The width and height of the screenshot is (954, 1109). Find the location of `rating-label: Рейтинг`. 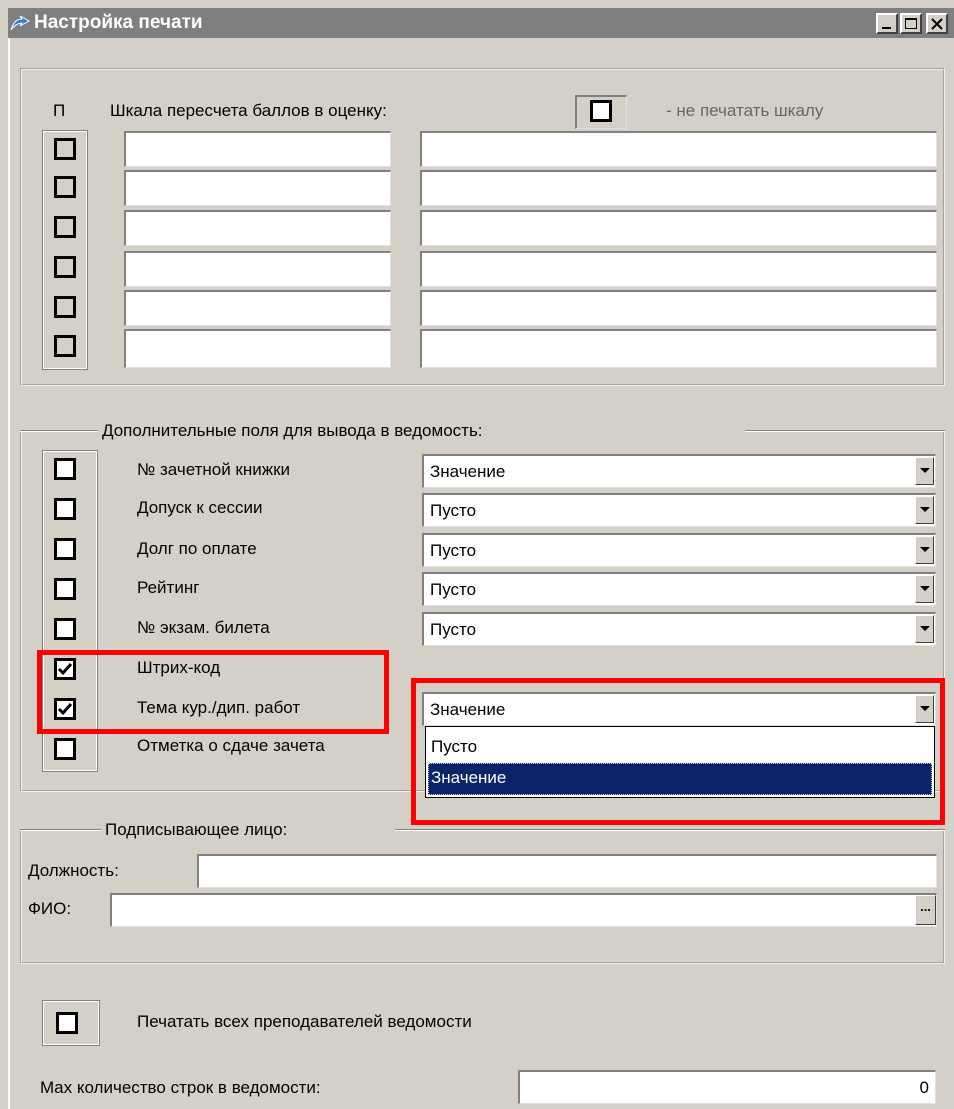

rating-label: Рейтинг is located at coordinates (168, 587).